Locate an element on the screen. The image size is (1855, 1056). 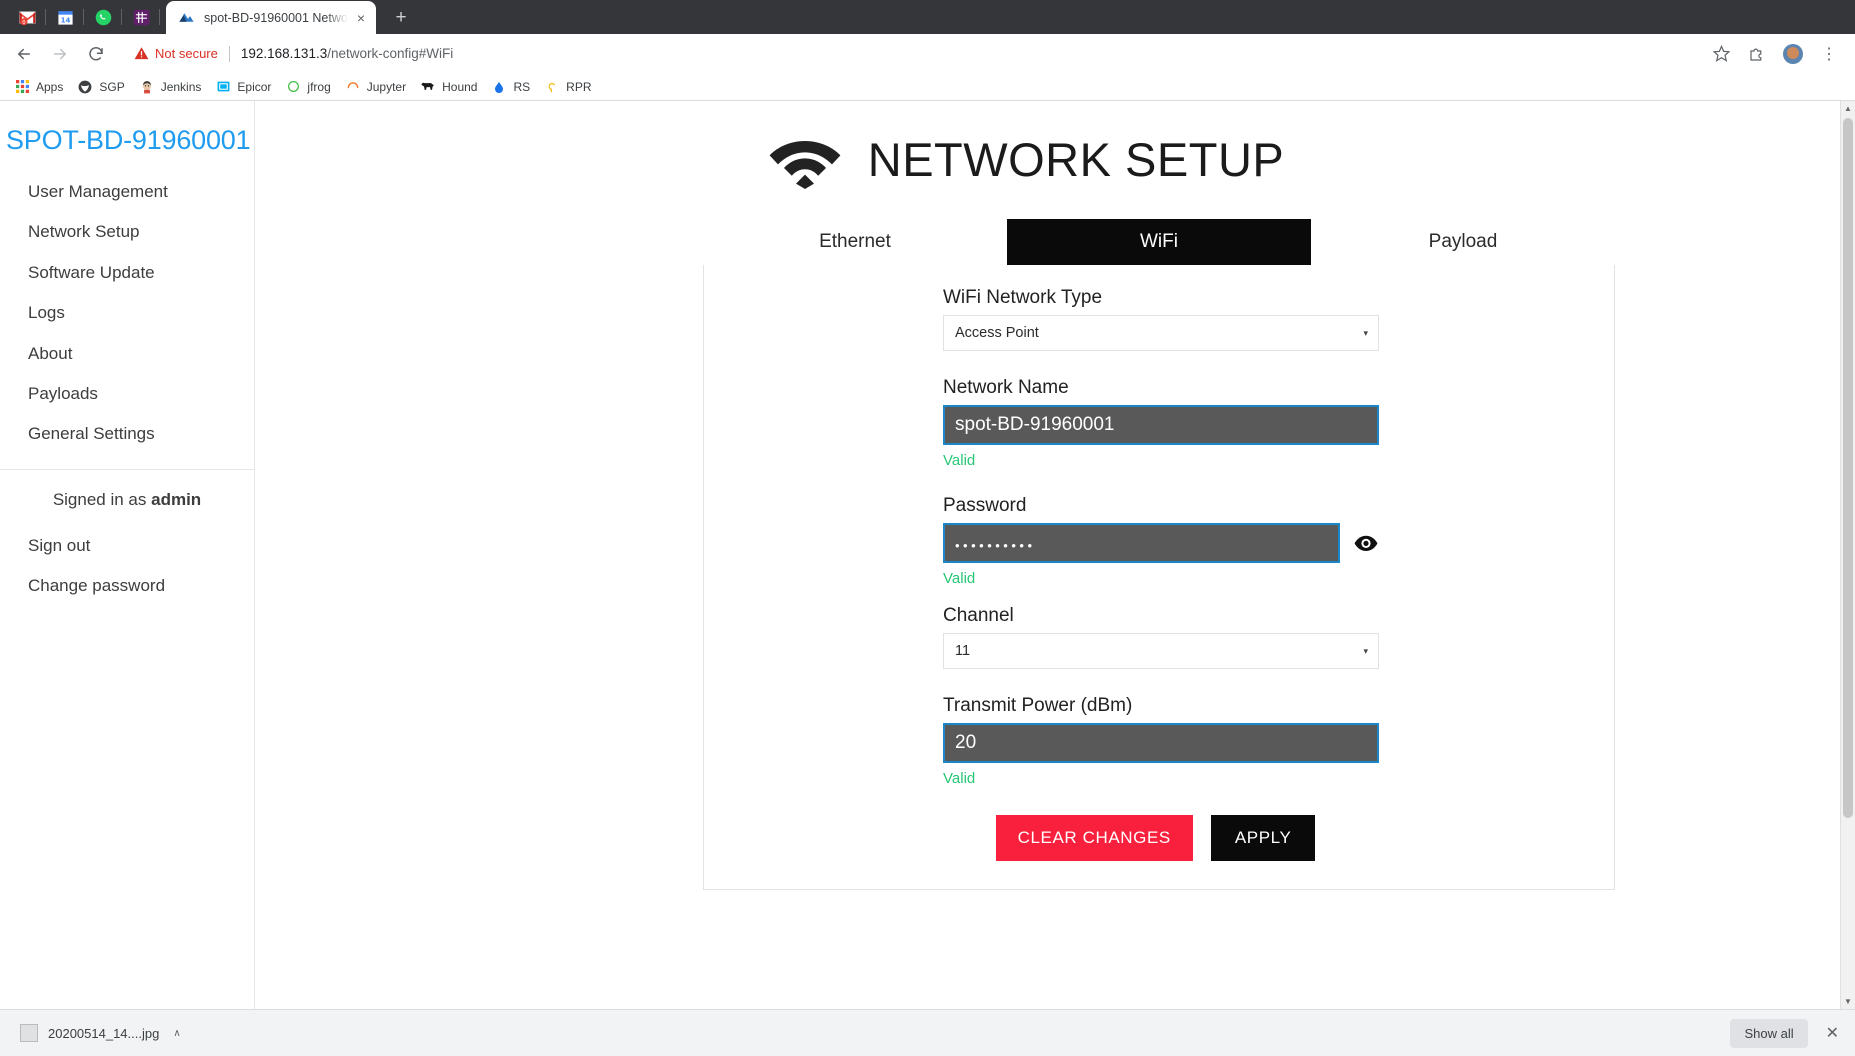
scroll-up-arrow: ▲ is located at coordinates (1848, 108).